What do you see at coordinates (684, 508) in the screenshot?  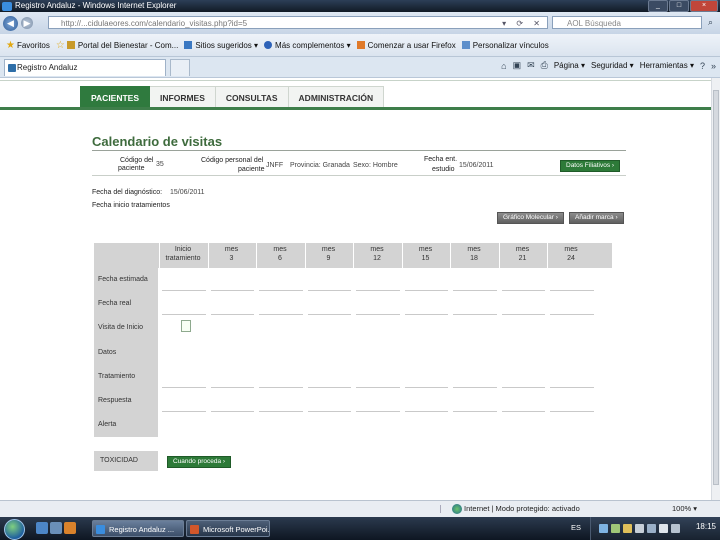 I see `zoom-level: 100% ▾` at bounding box center [684, 508].